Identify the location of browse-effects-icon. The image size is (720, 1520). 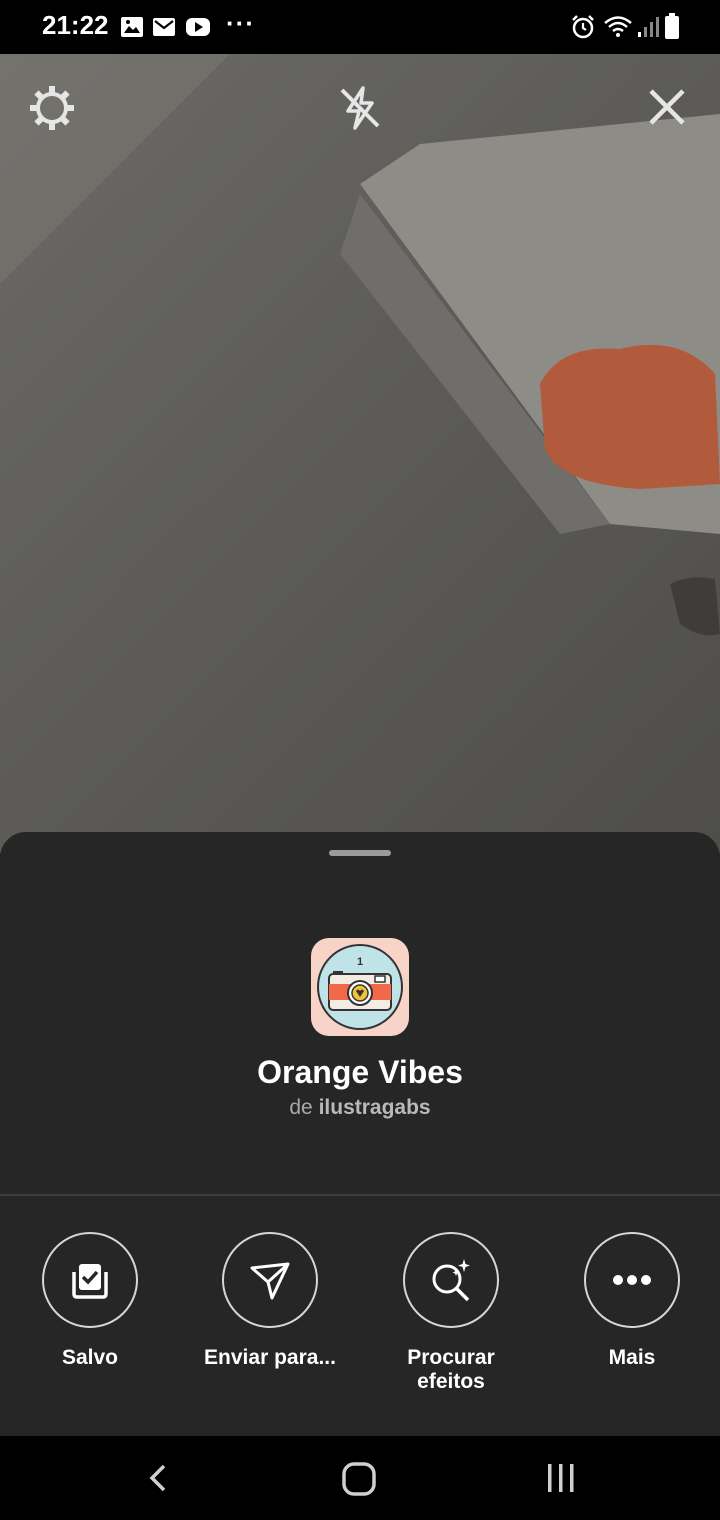
(451, 1280).